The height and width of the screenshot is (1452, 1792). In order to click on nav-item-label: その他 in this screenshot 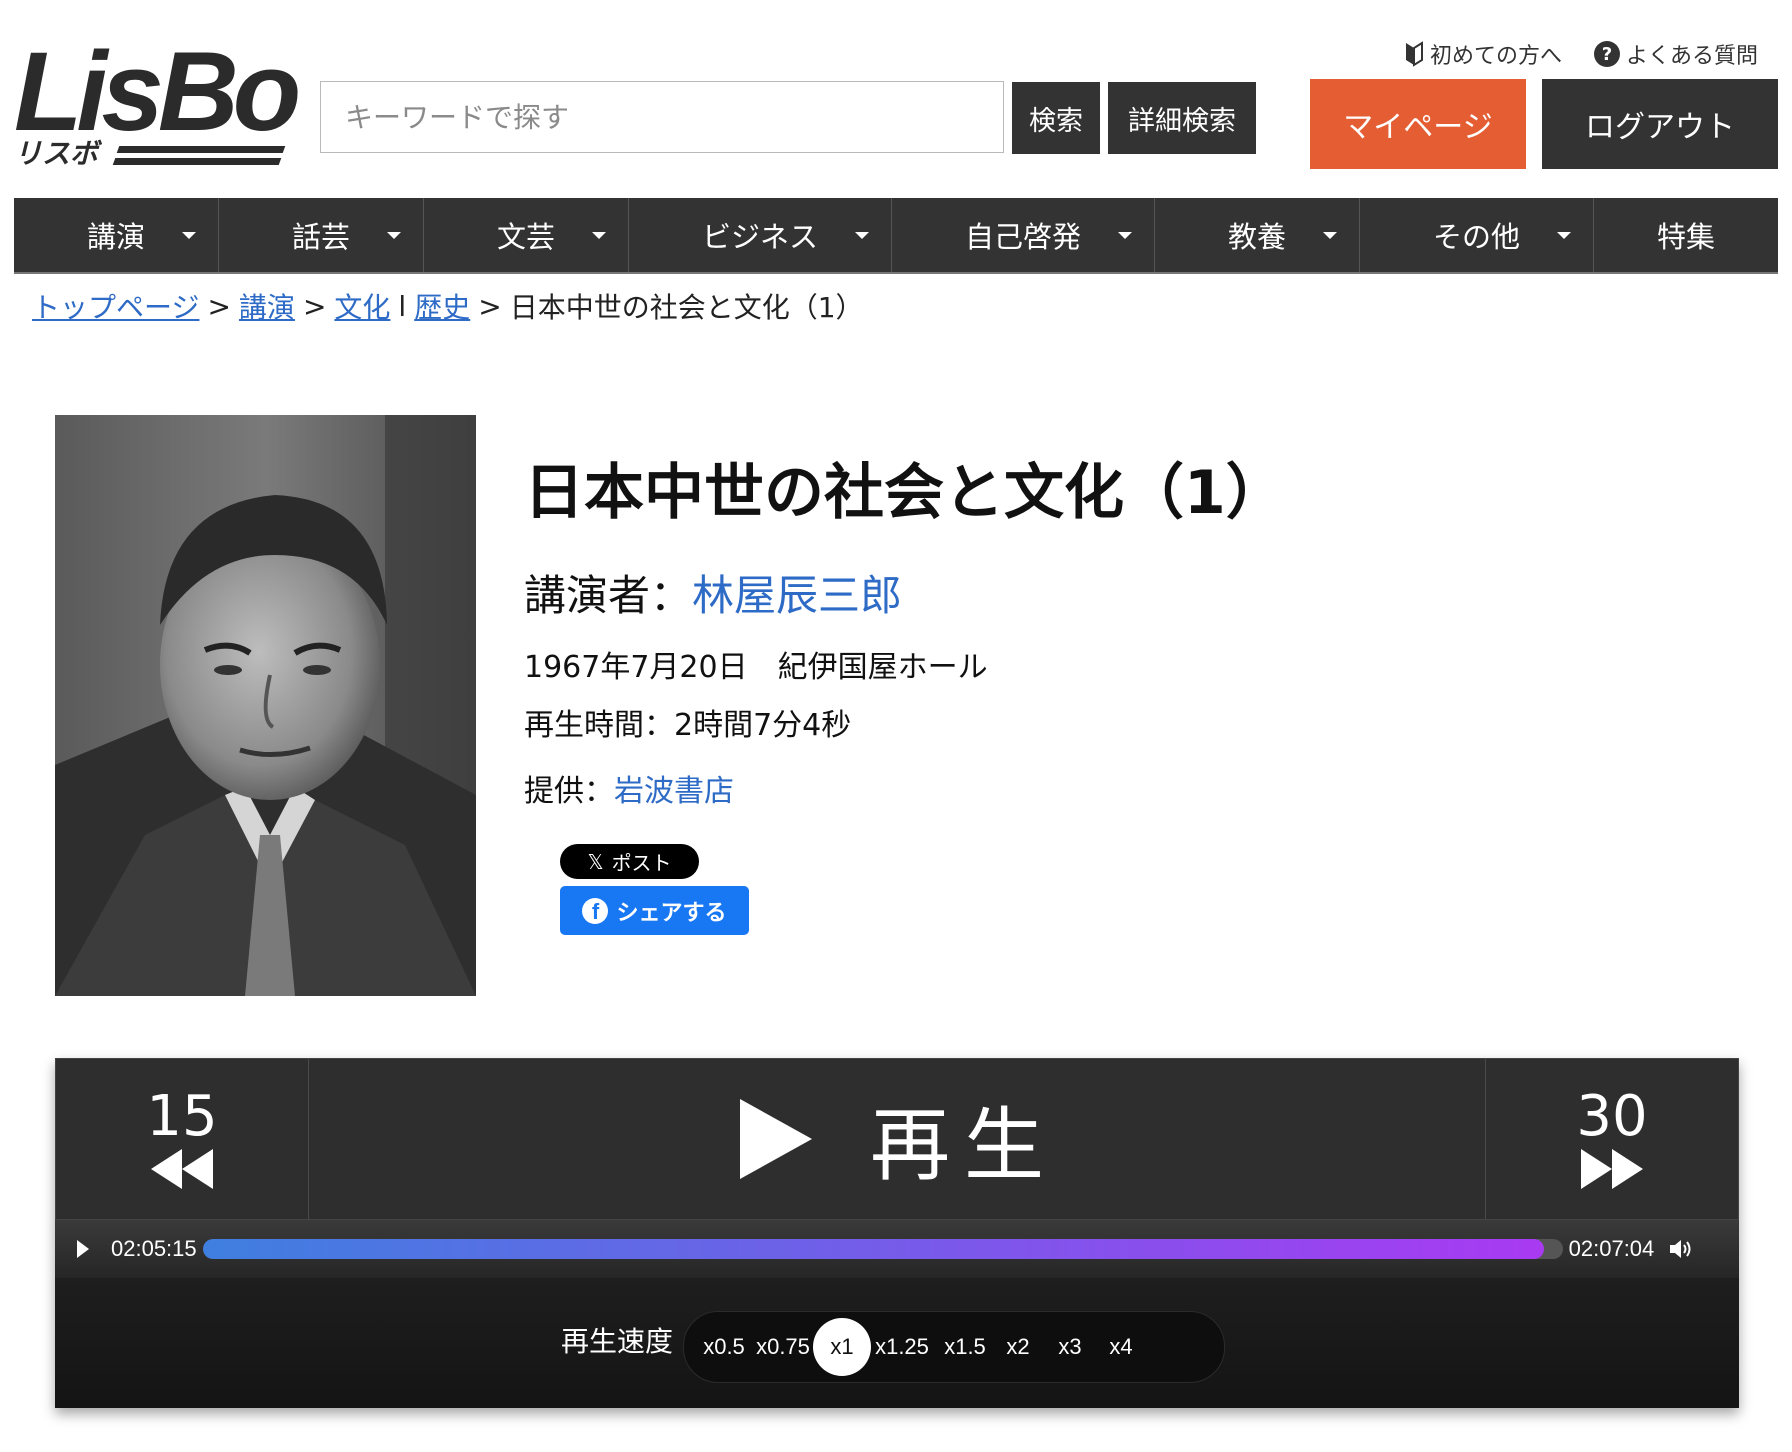, I will do `click(1476, 237)`.